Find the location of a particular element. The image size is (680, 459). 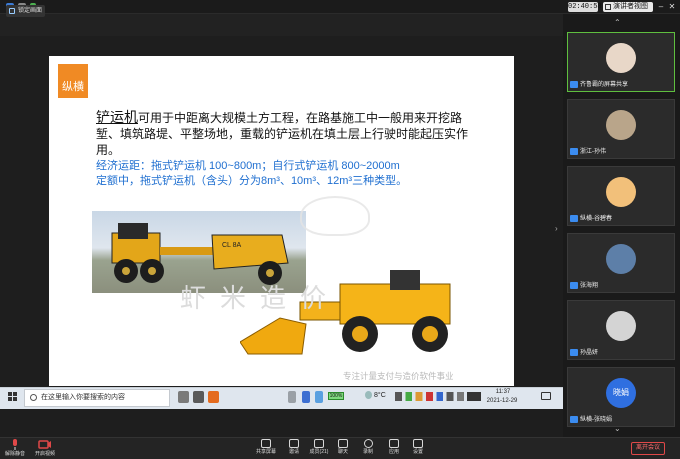

participant-tile: 晓娟纵横-张晓娟 is located at coordinates (621, 397).